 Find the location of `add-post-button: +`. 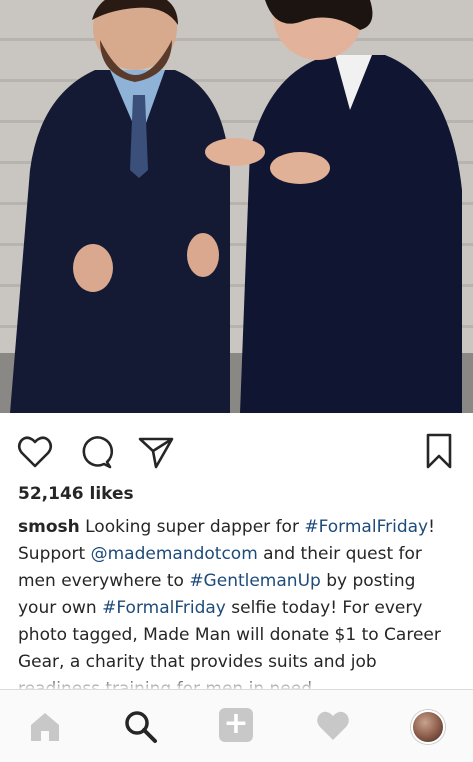

add-post-button: + is located at coordinates (237, 726).